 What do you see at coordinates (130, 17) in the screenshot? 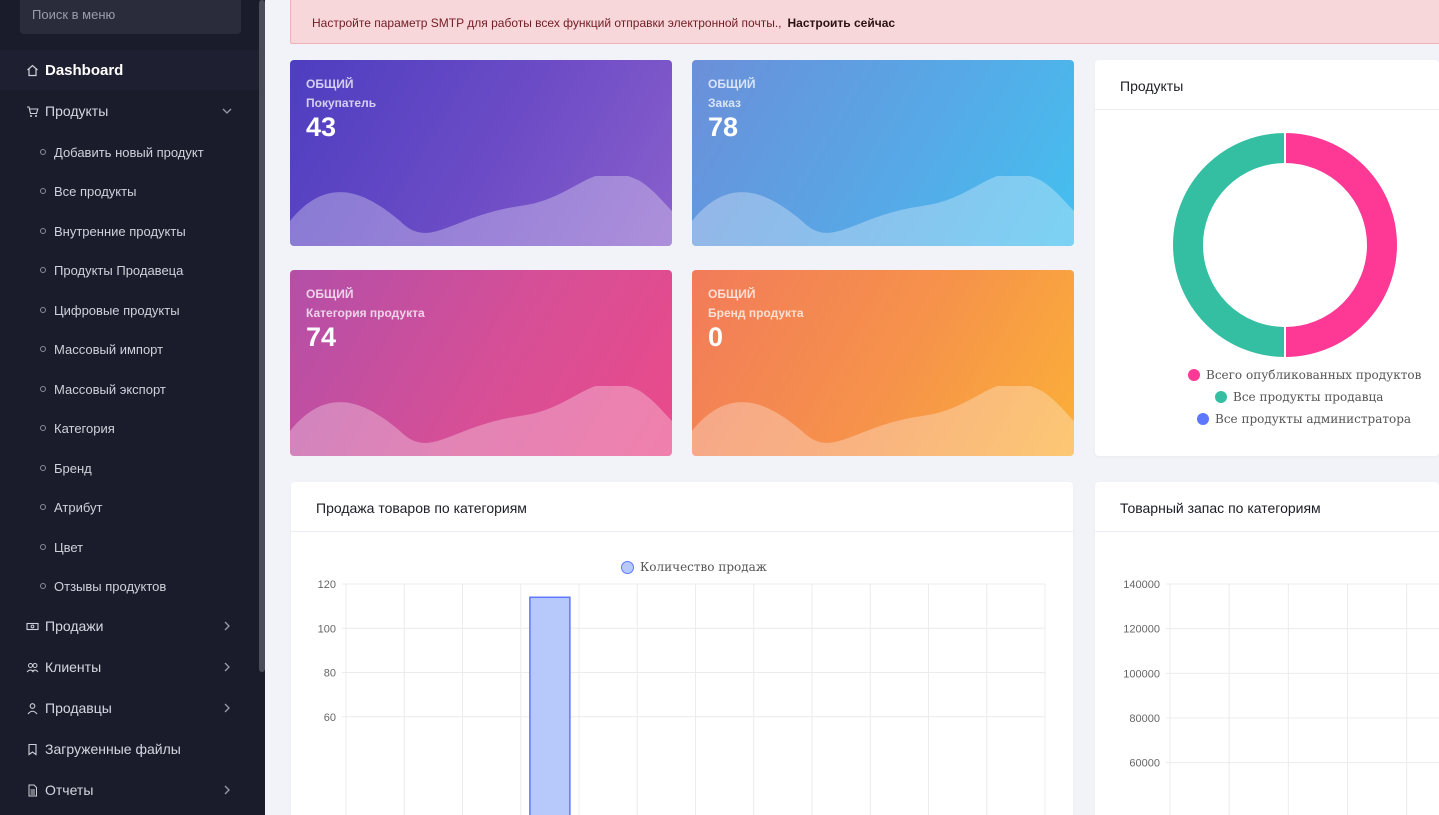
I see `menu-search-input: Поиск в меню` at bounding box center [130, 17].